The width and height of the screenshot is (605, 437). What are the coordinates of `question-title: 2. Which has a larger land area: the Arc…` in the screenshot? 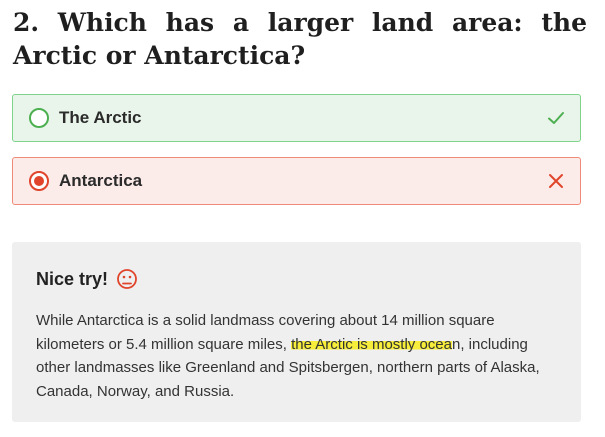 It's located at (300, 39).